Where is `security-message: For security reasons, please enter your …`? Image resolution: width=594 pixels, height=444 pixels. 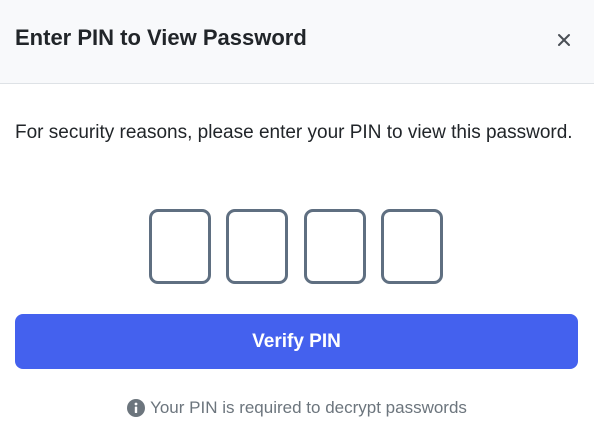
security-message: For security reasons, please enter your … is located at coordinates (294, 132).